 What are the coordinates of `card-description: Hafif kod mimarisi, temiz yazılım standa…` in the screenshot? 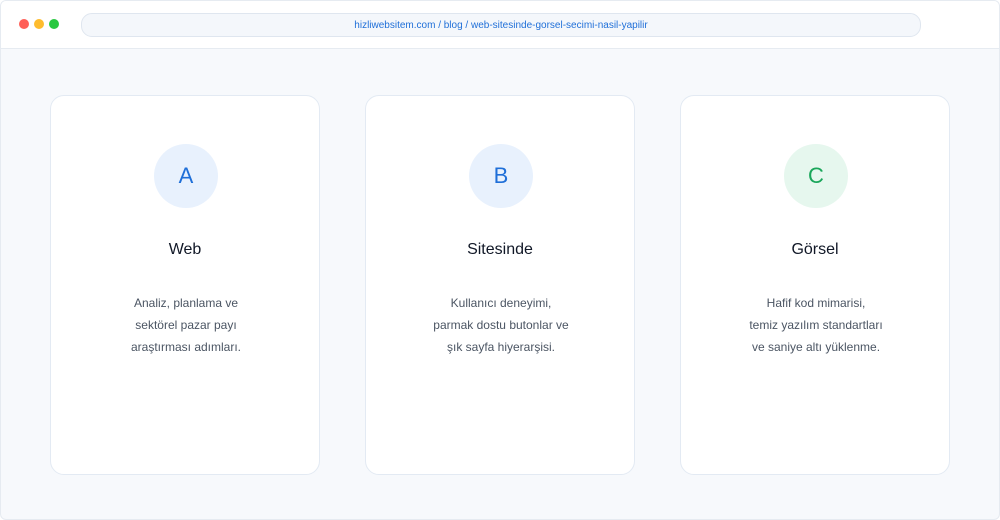 It's located at (816, 325).